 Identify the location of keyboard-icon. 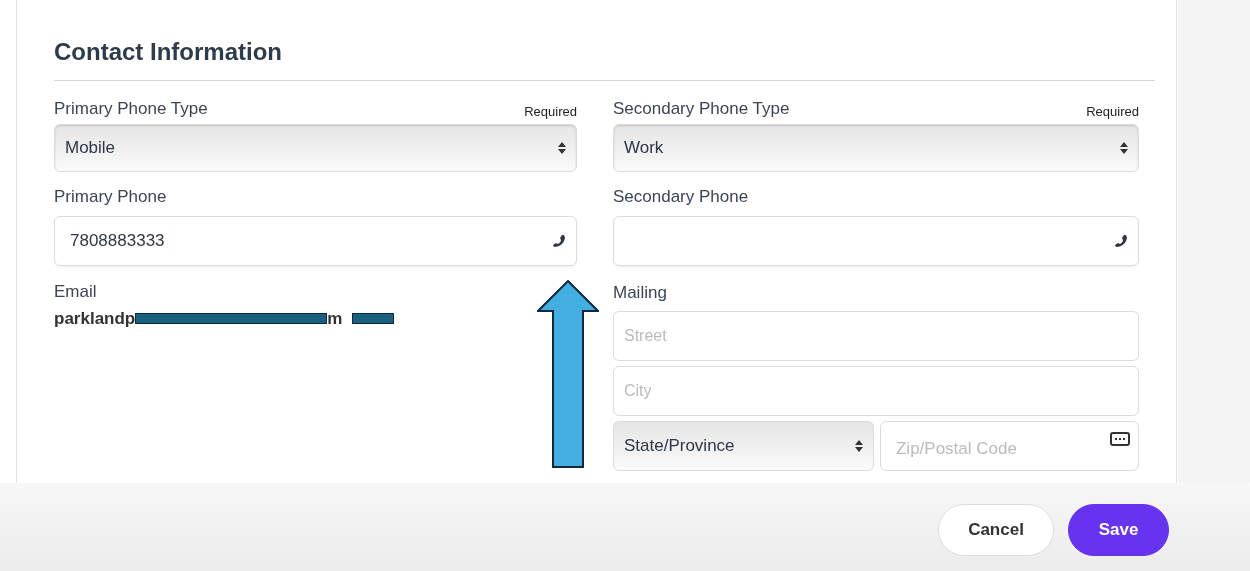
(1120, 439).